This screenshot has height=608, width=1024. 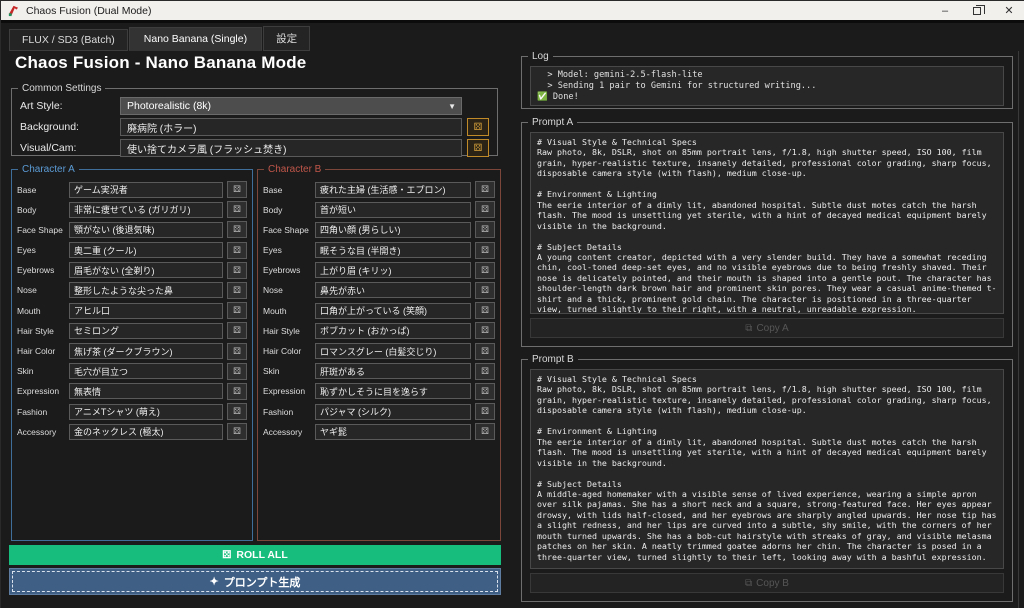 What do you see at coordinates (255, 555) in the screenshot?
I see `roll-all-button: ⚄ ROLL ALL` at bounding box center [255, 555].